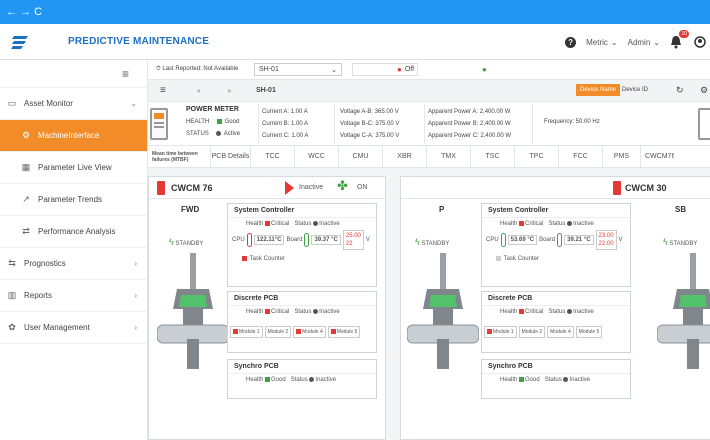 This screenshot has height=440, width=710. What do you see at coordinates (369, 112) in the screenshot?
I see `voltage-ab: Voltage A-B: 365.00 V` at bounding box center [369, 112].